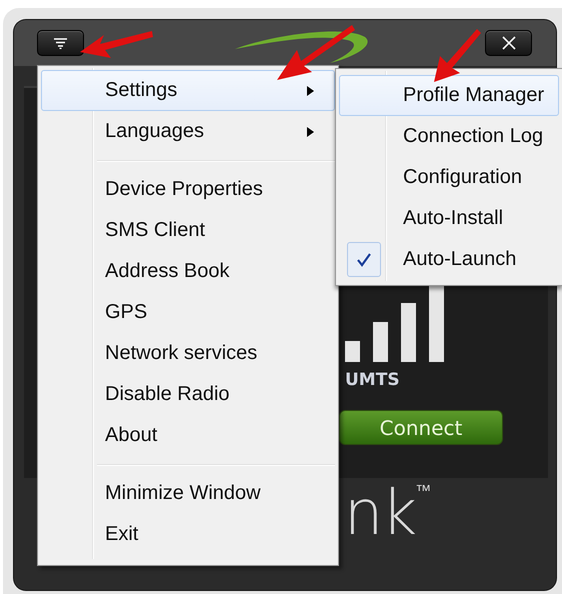 The image size is (562, 594). Describe the element at coordinates (188, 493) in the screenshot. I see `menu-item: Minimize Window` at that location.